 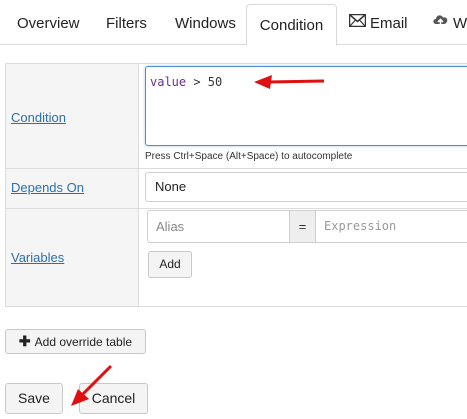 I want to click on tab-overview-label: Overview, so click(x=48, y=23).